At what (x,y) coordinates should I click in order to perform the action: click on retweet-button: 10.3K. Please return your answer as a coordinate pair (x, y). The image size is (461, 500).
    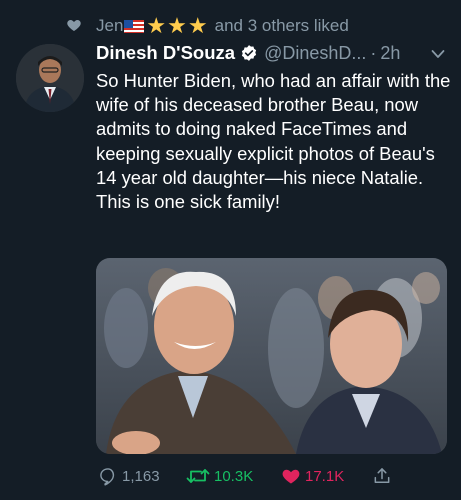
    Looking at the image, I should click on (219, 476).